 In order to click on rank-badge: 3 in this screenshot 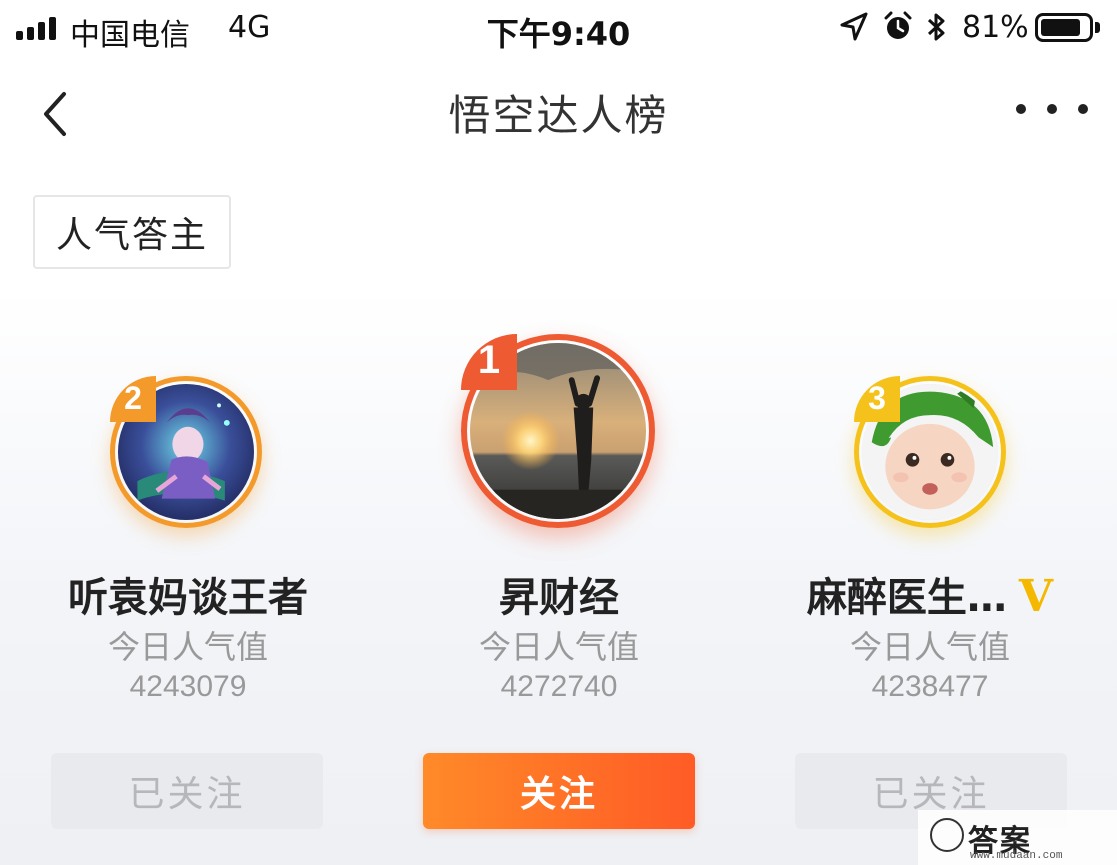, I will do `click(877, 399)`.